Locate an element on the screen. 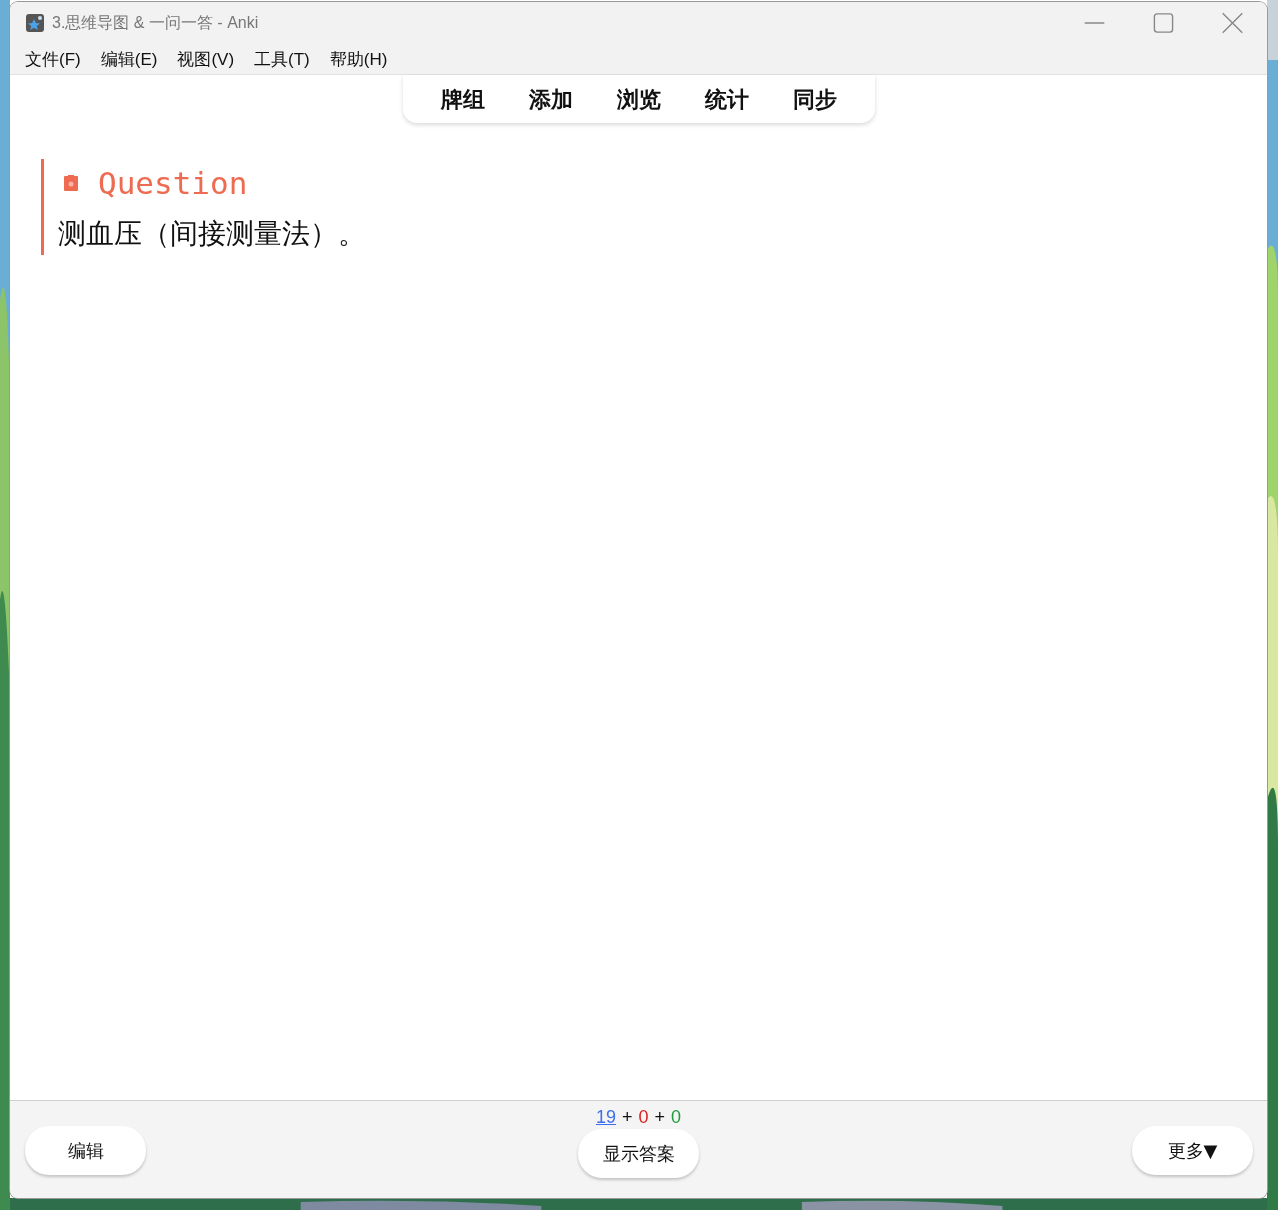 This screenshot has width=1278, height=1210. callout-title: Question is located at coordinates (173, 183).